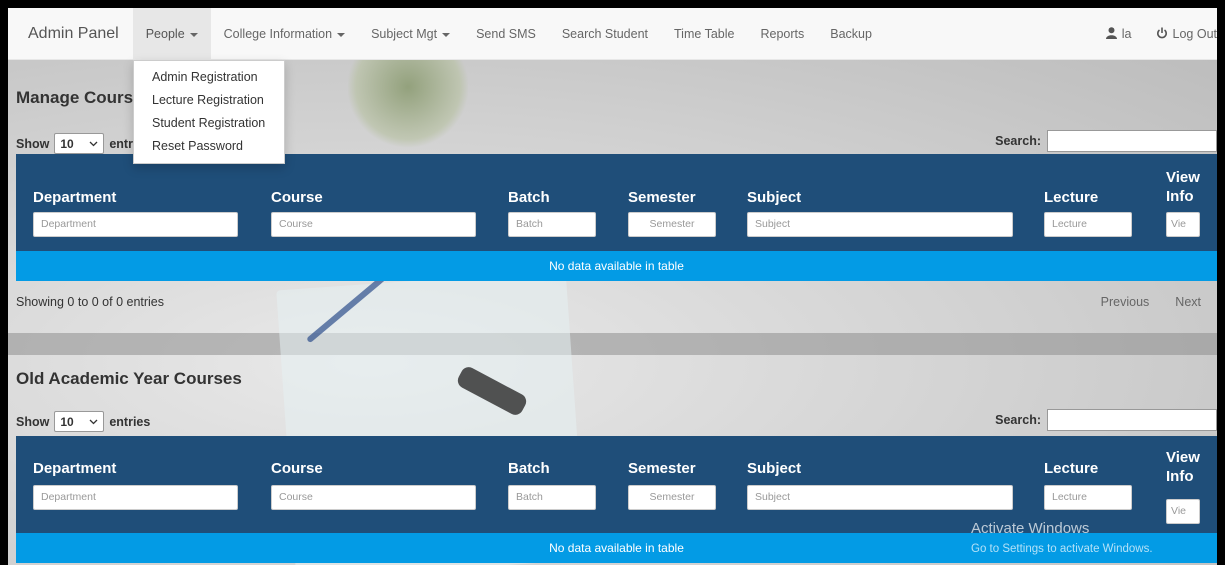 Image resolution: width=1225 pixels, height=565 pixels. What do you see at coordinates (1162, 34) in the screenshot?
I see `power-icon` at bounding box center [1162, 34].